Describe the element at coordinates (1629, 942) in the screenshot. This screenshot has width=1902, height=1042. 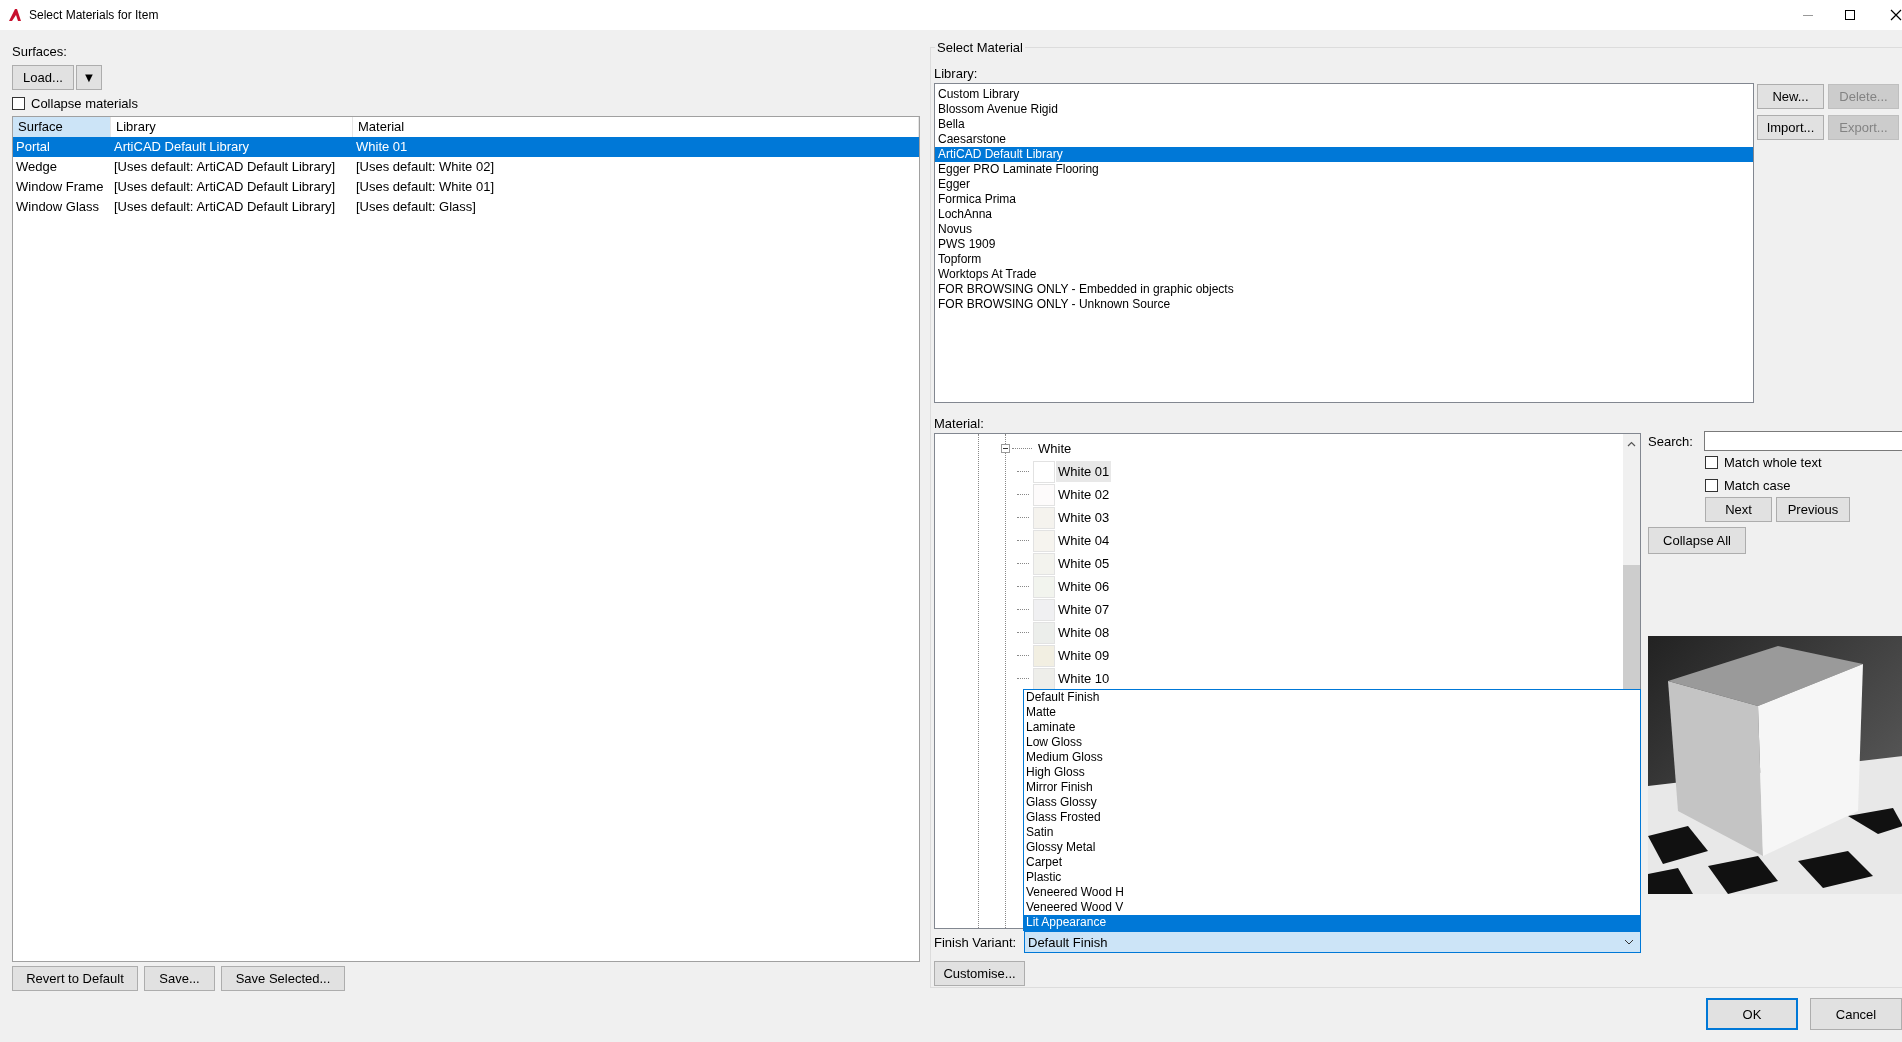
I see `chevron-down-icon` at that location.